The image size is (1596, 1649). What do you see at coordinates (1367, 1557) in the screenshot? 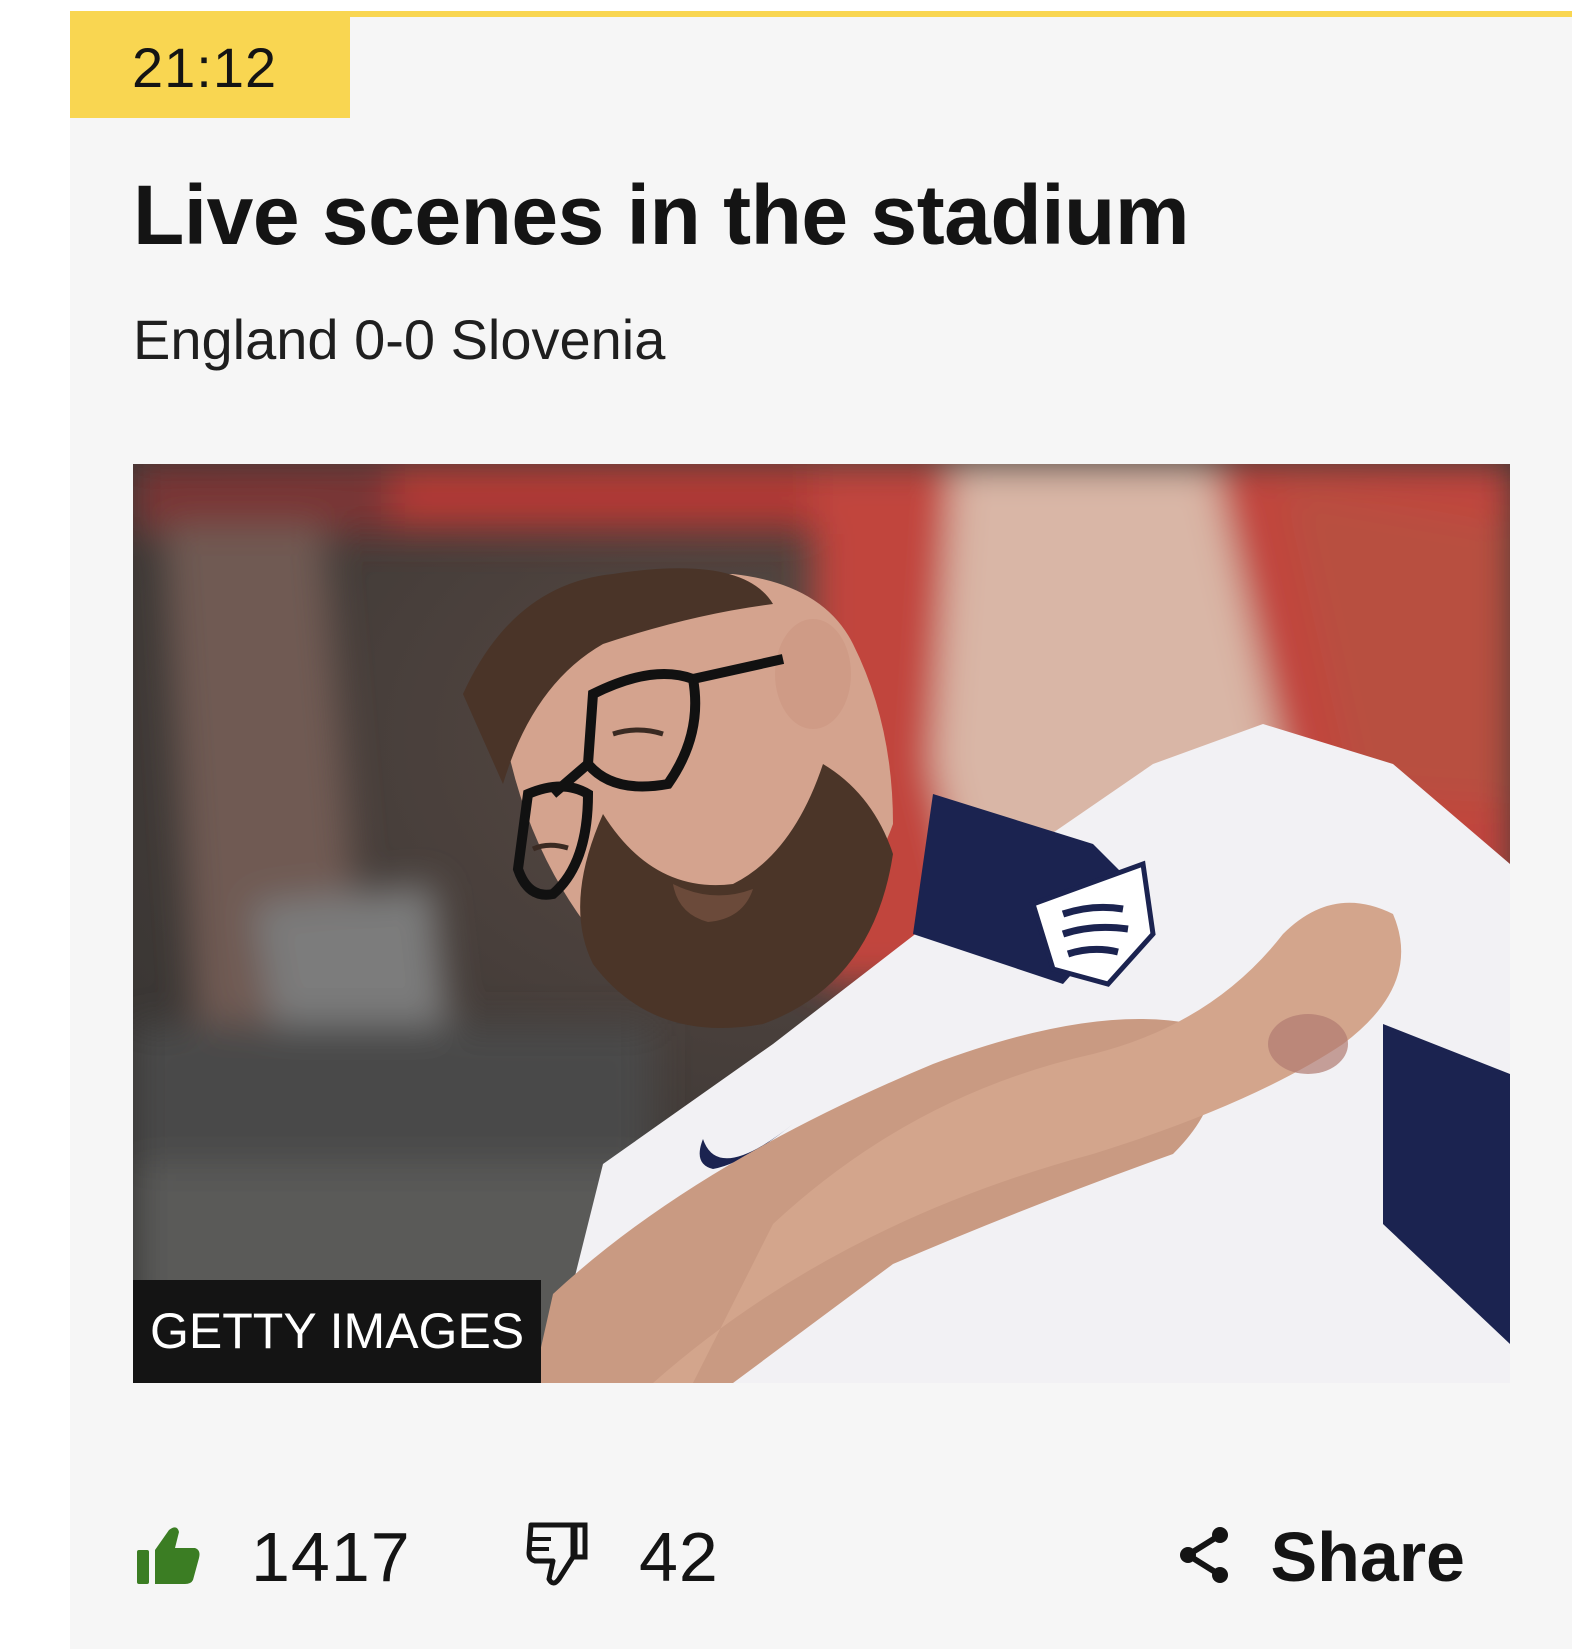
I see `share-label: Share` at bounding box center [1367, 1557].